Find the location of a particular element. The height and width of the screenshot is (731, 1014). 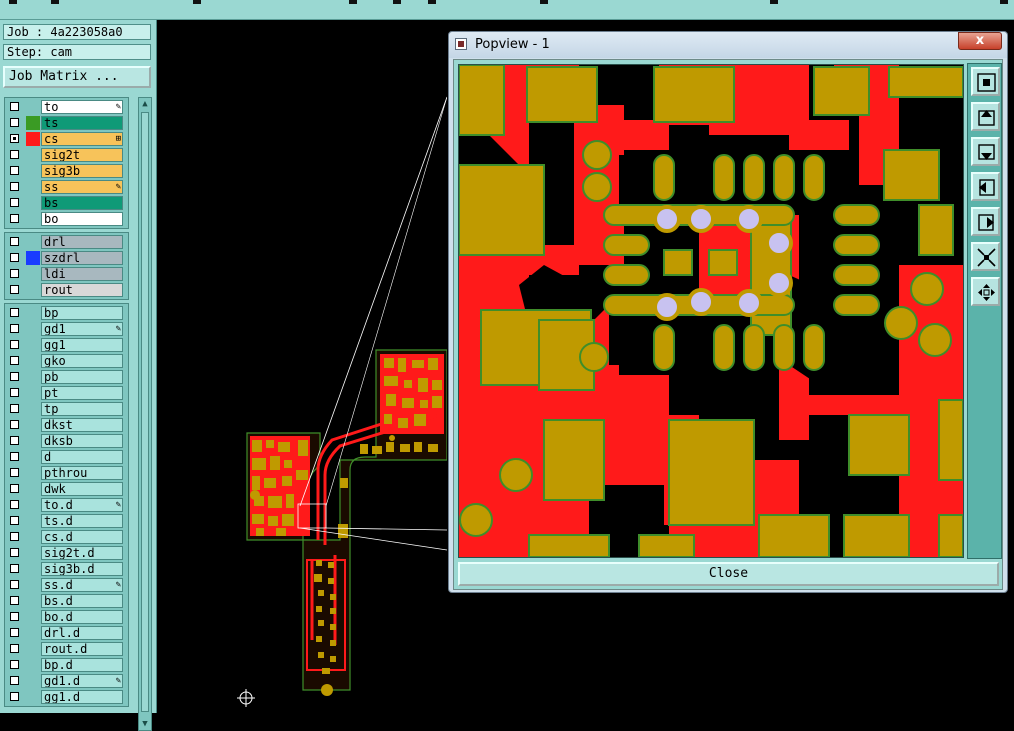

layer-row: drl is located at coordinates (66, 242).